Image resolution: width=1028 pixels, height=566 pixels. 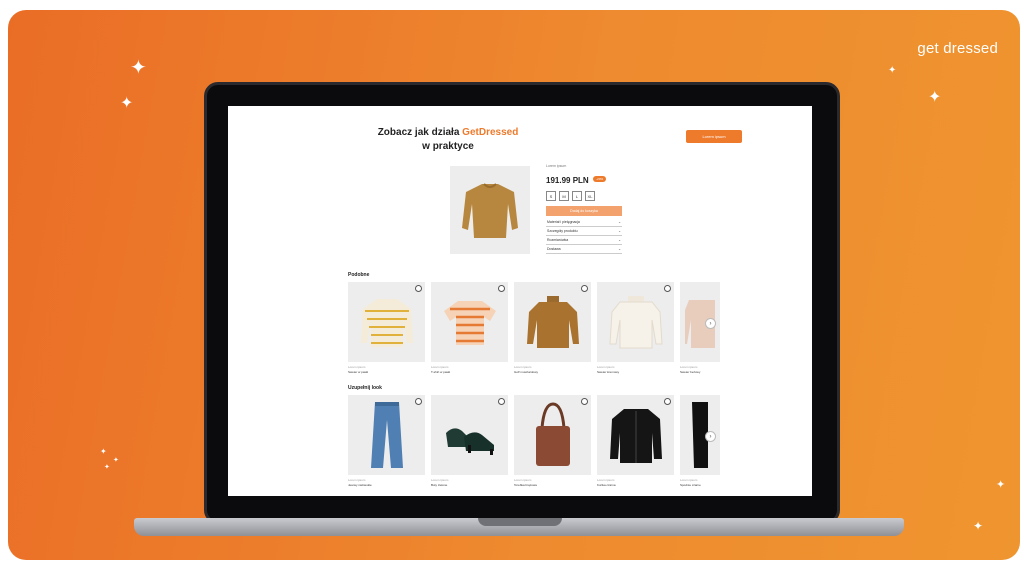 I want to click on cream-sweater-image, so click(x=635, y=322).